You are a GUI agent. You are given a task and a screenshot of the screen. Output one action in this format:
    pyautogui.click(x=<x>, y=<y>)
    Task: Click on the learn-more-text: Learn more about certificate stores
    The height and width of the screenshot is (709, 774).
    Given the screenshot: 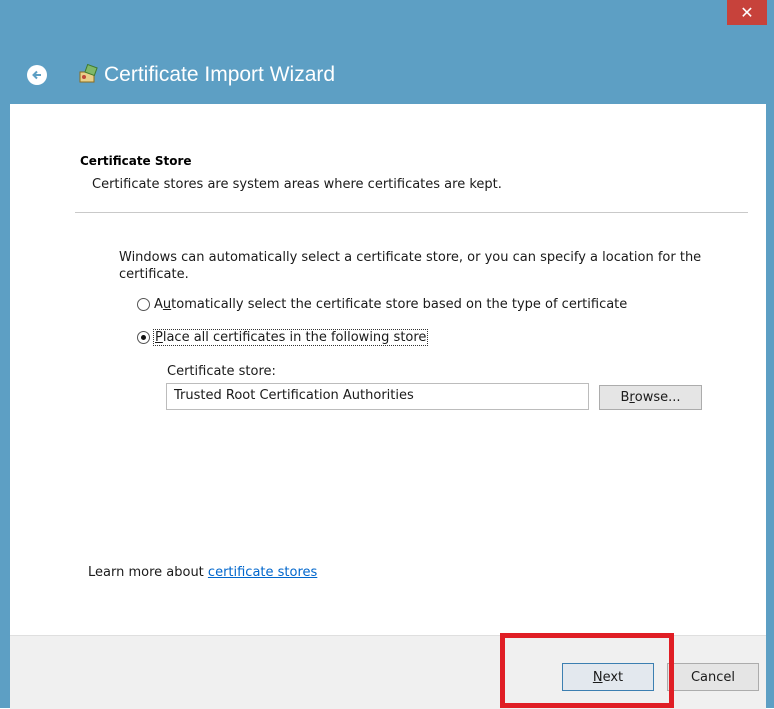 What is the action you would take?
    pyautogui.click(x=203, y=572)
    